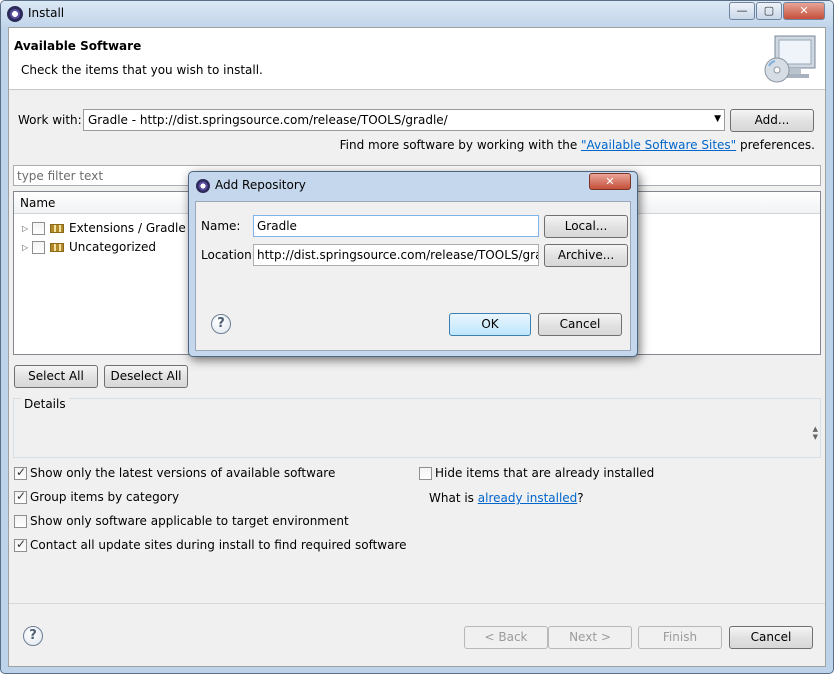  Describe the element at coordinates (790, 59) in the screenshot. I see `install-monitor-cd-icon` at that location.